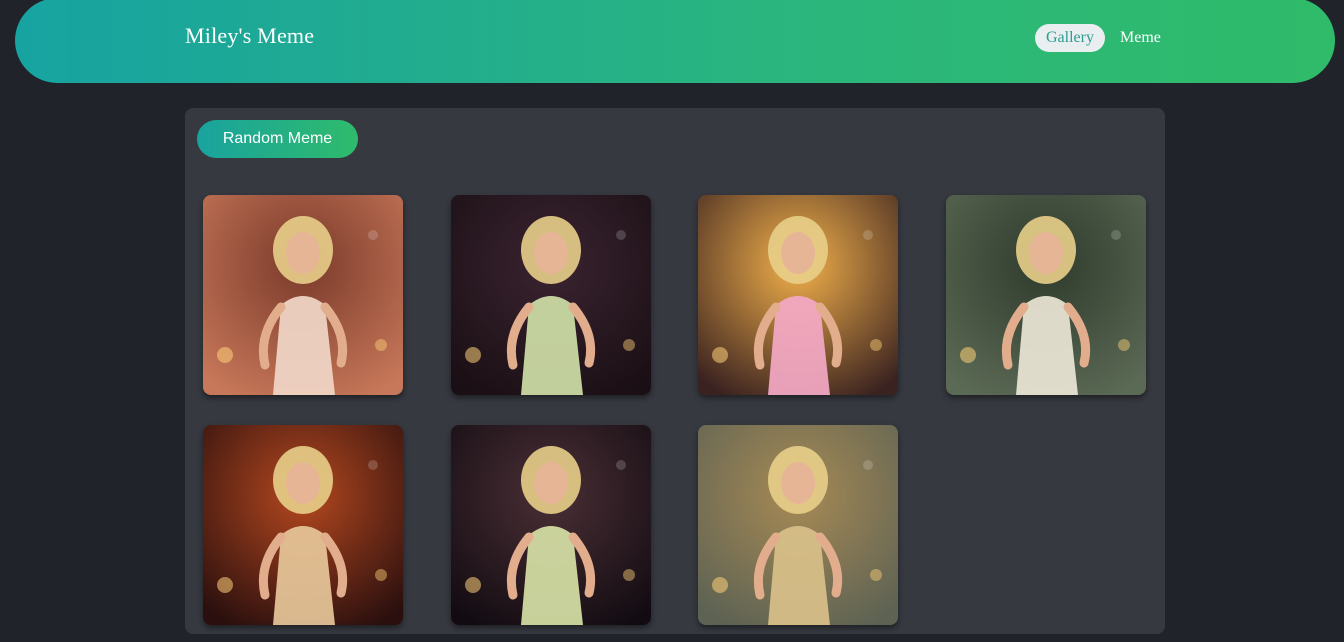 The height and width of the screenshot is (642, 1344). Describe the element at coordinates (249, 36) in the screenshot. I see `brand-title: Miley's Meme` at that location.